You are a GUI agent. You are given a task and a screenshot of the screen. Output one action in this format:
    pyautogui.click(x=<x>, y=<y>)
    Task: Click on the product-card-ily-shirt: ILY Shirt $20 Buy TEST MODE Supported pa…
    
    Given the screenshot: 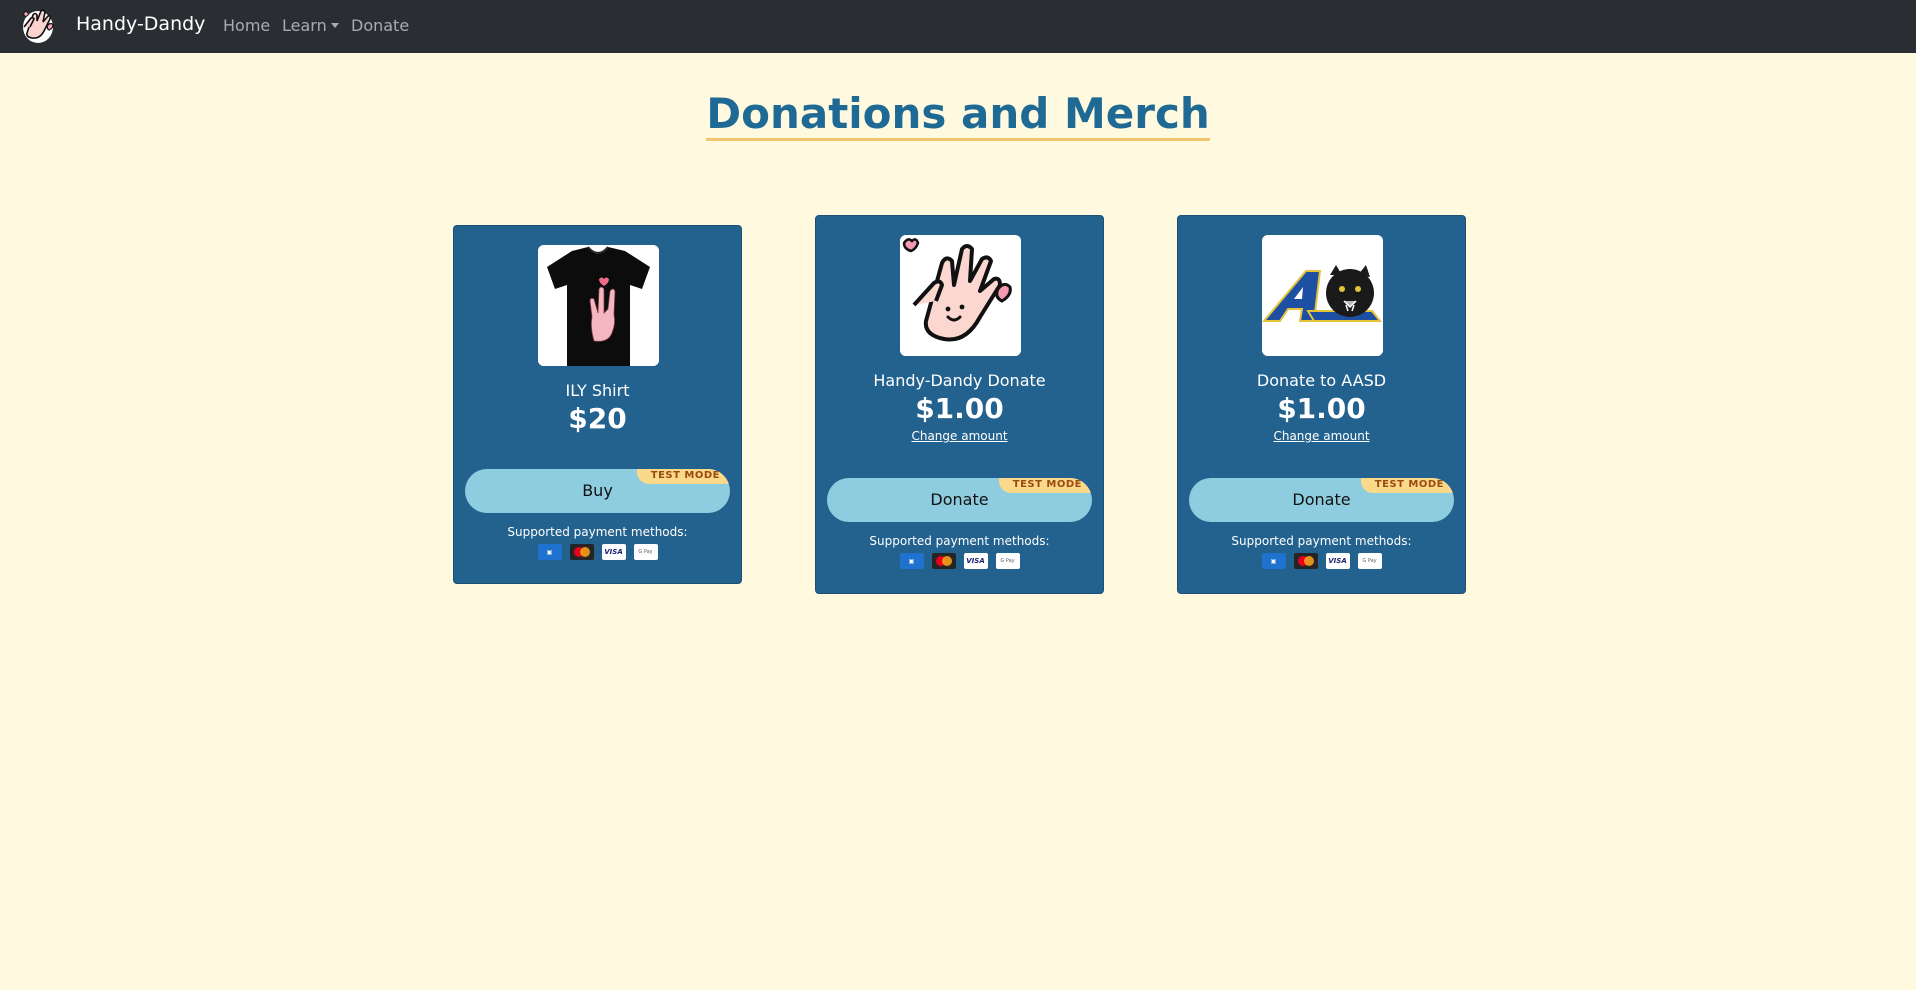 What is the action you would take?
    pyautogui.click(x=597, y=404)
    